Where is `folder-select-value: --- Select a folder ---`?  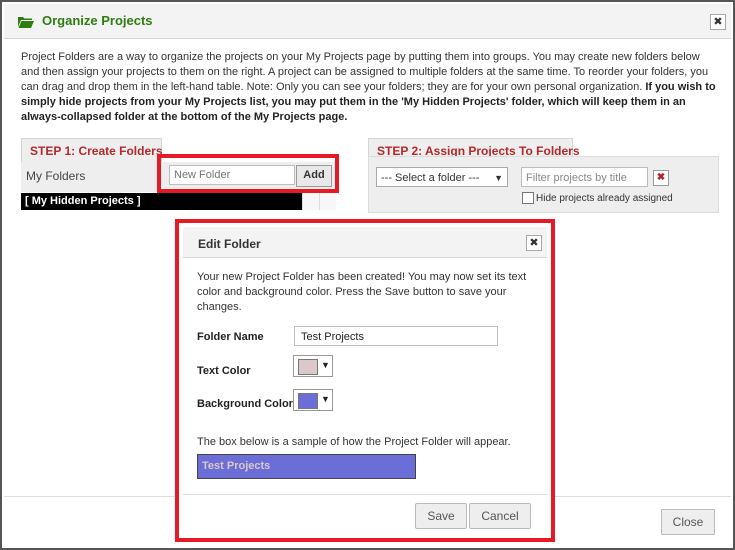
folder-select-value: --- Select a folder --- is located at coordinates (430, 178).